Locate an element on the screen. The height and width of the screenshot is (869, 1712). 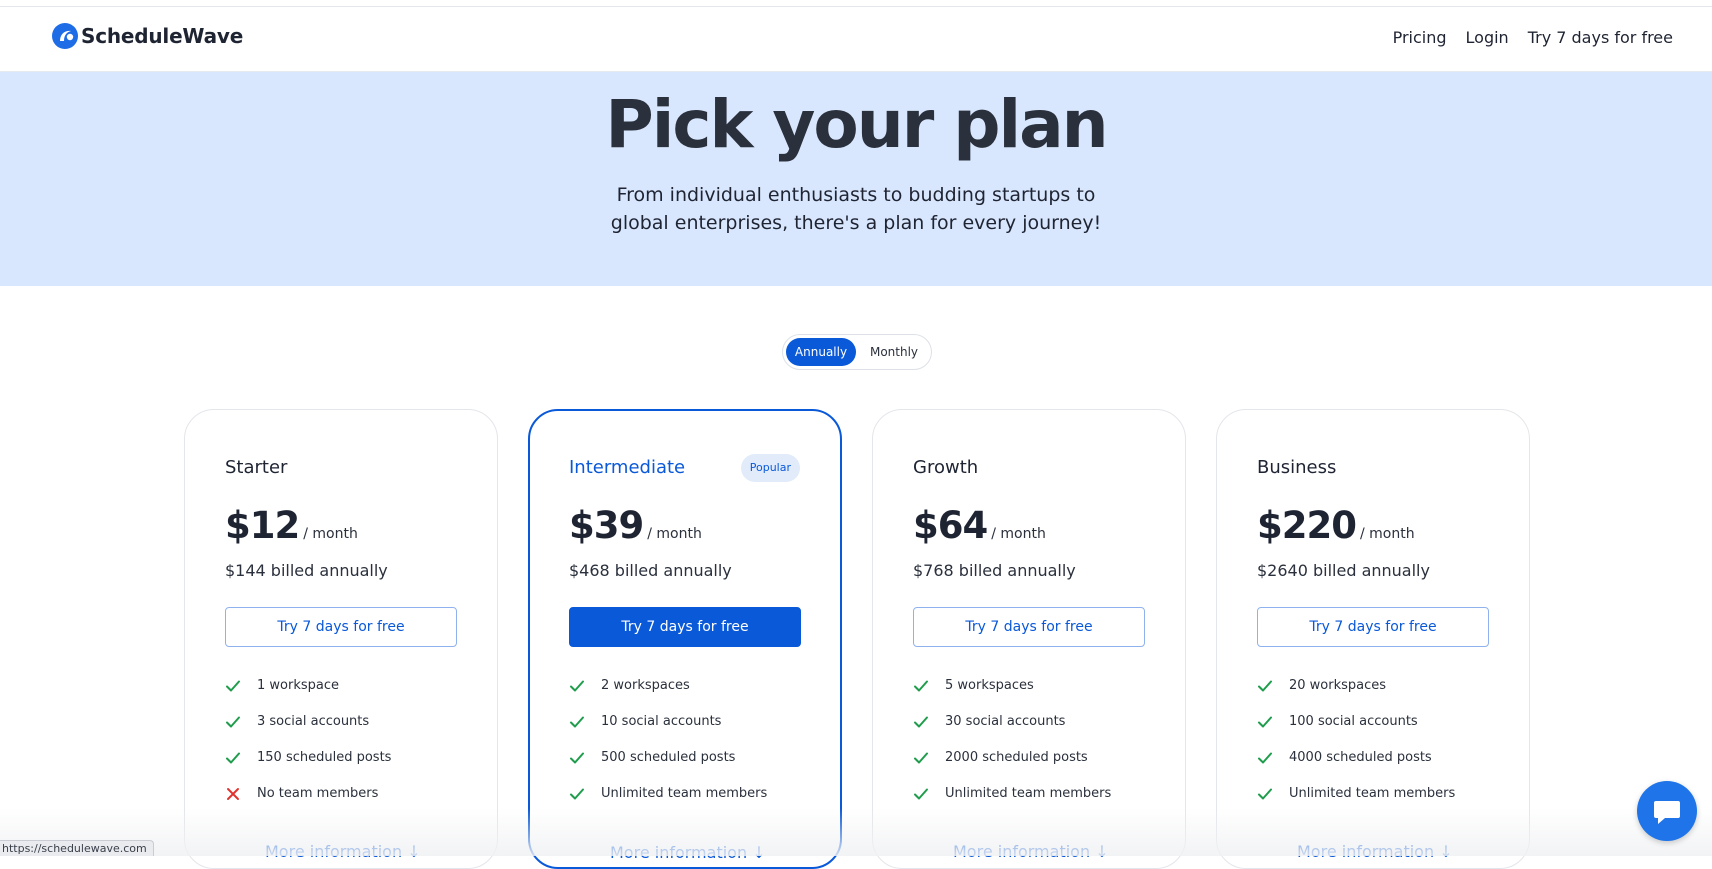
feature-item: 10 social accounts is located at coordinates (668, 732).